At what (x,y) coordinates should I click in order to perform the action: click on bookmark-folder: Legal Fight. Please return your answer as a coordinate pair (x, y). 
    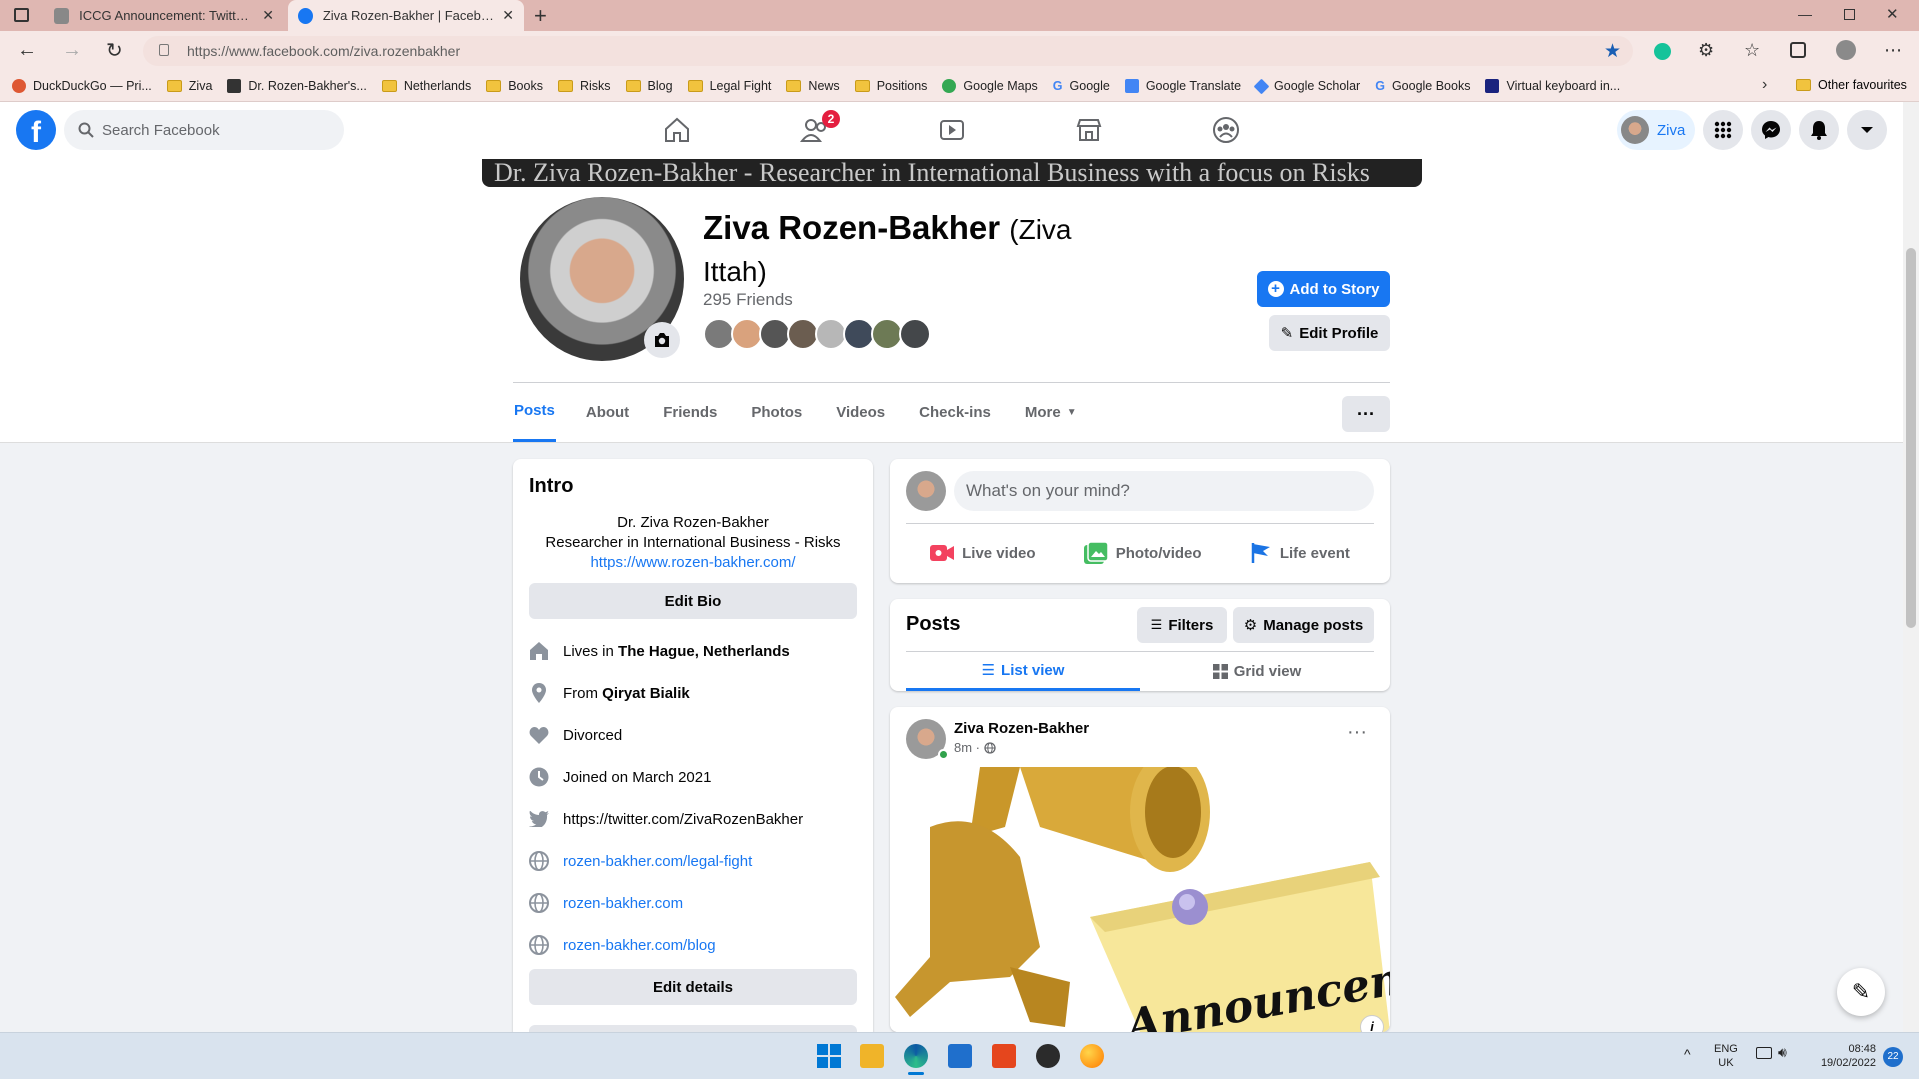
    Looking at the image, I should click on (729, 86).